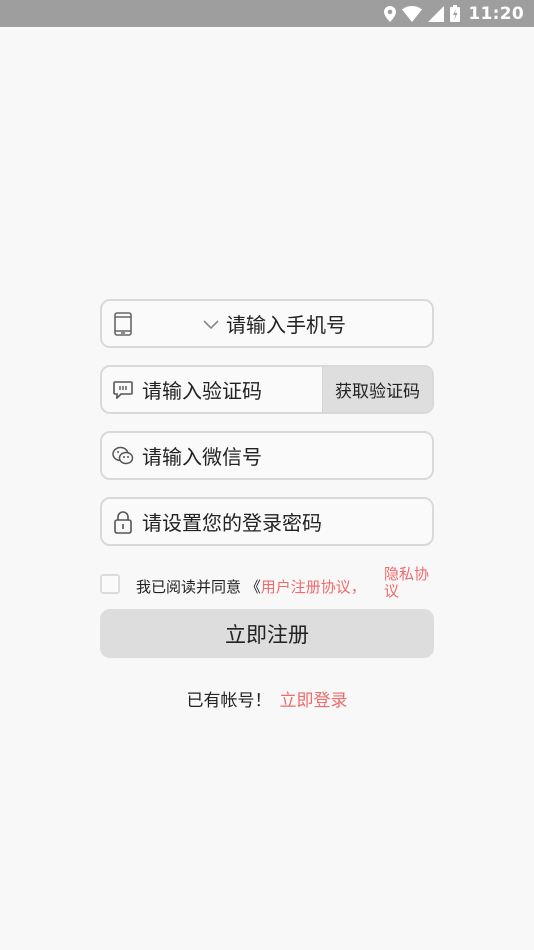 The image size is (534, 950). I want to click on agreement-text: 我已阅读并同意 《用户注册协议，, so click(251, 586).